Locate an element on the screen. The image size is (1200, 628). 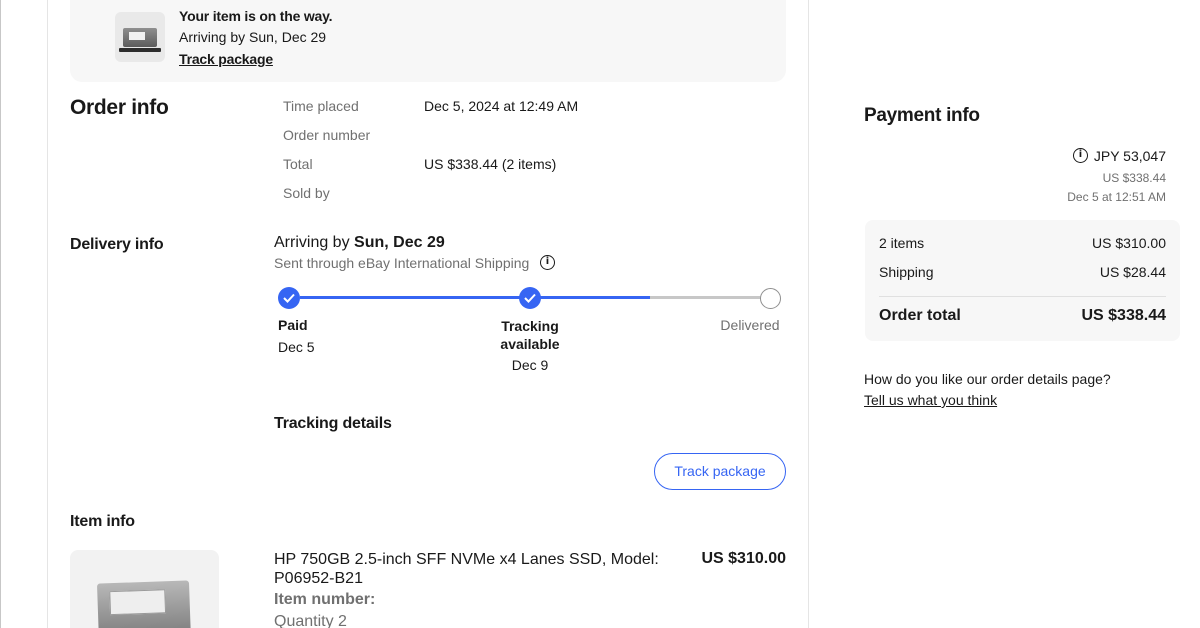
step-tracking-label: Tracking available is located at coordinates (530, 335).